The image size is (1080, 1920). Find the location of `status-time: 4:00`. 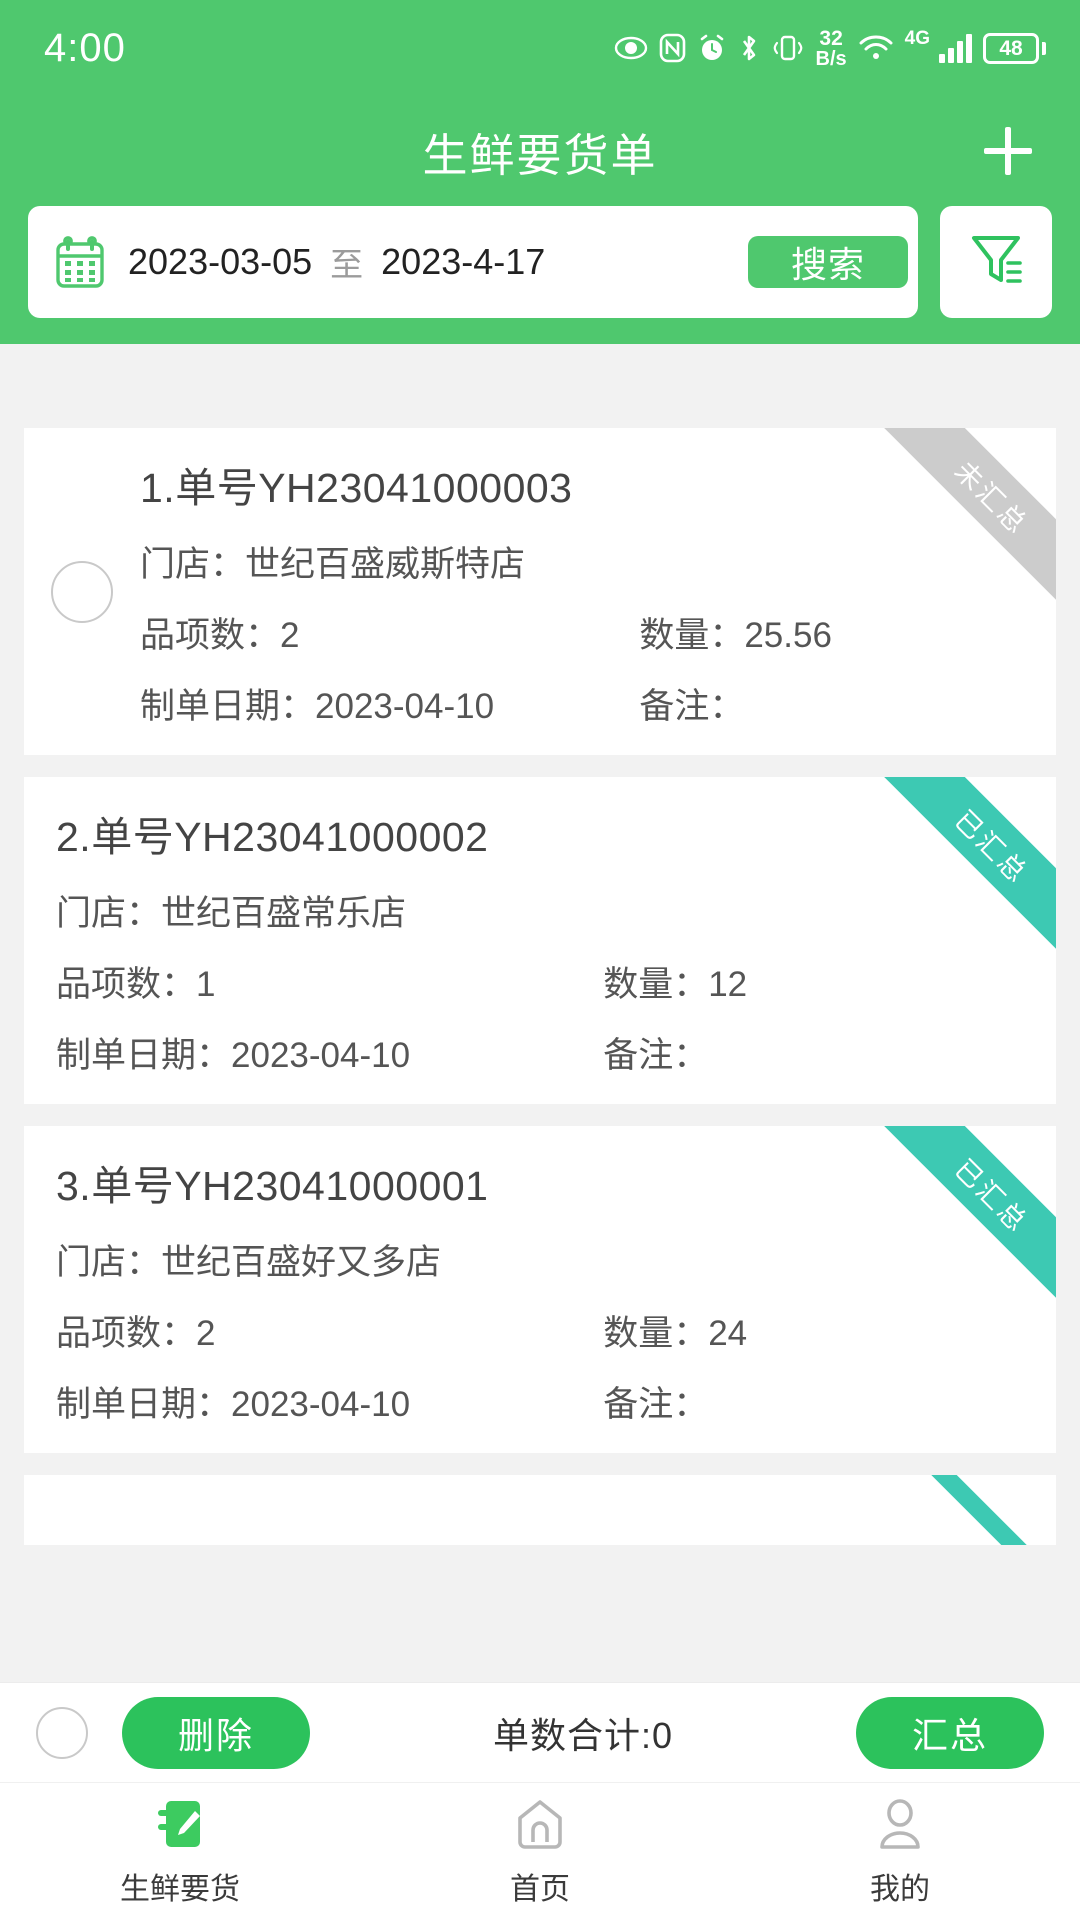

status-time: 4:00 is located at coordinates (85, 47).